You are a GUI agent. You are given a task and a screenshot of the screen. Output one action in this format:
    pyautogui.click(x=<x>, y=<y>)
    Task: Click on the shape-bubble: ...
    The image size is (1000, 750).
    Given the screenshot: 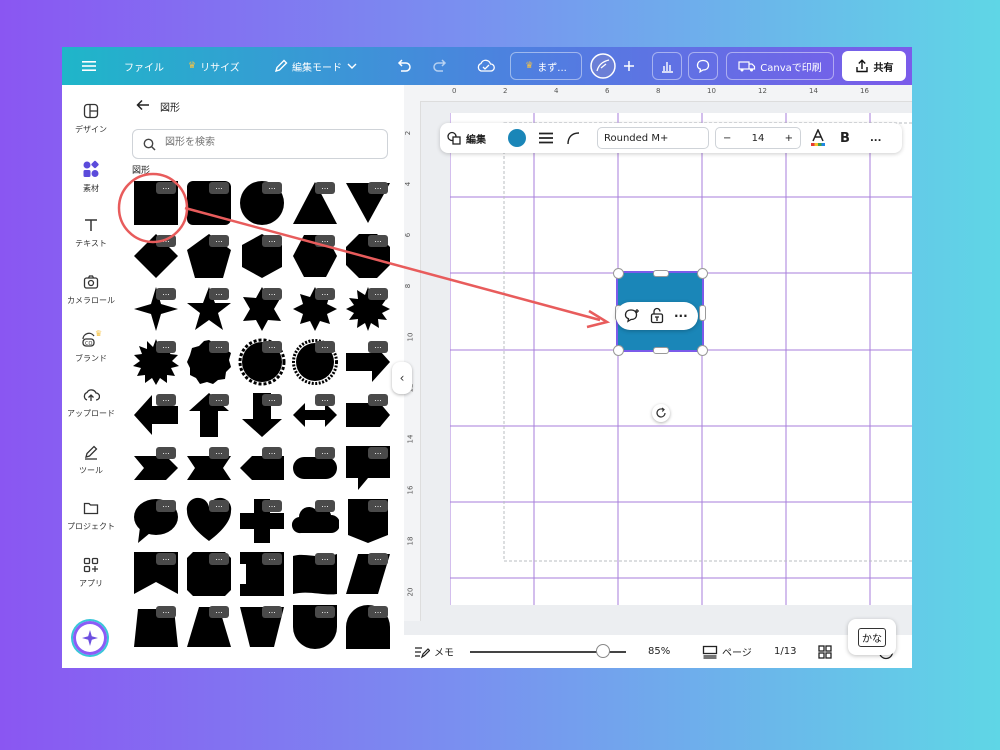 What is the action you would take?
    pyautogui.click(x=156, y=521)
    